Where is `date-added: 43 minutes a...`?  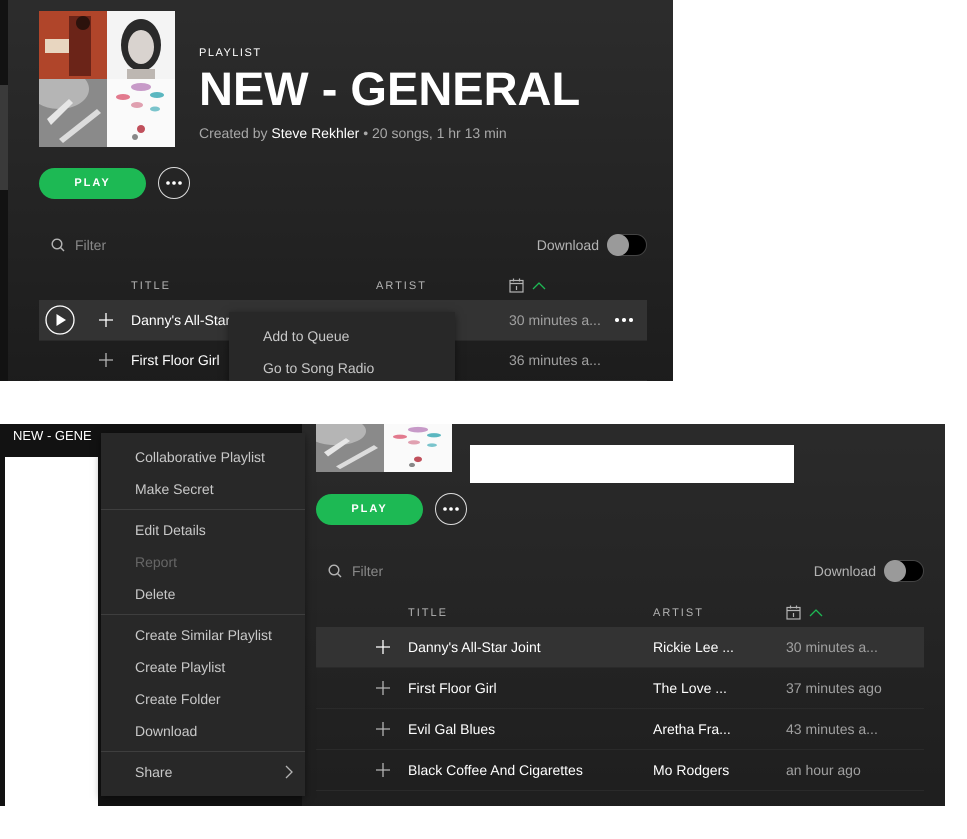
date-added: 43 minutes a... is located at coordinates (832, 729).